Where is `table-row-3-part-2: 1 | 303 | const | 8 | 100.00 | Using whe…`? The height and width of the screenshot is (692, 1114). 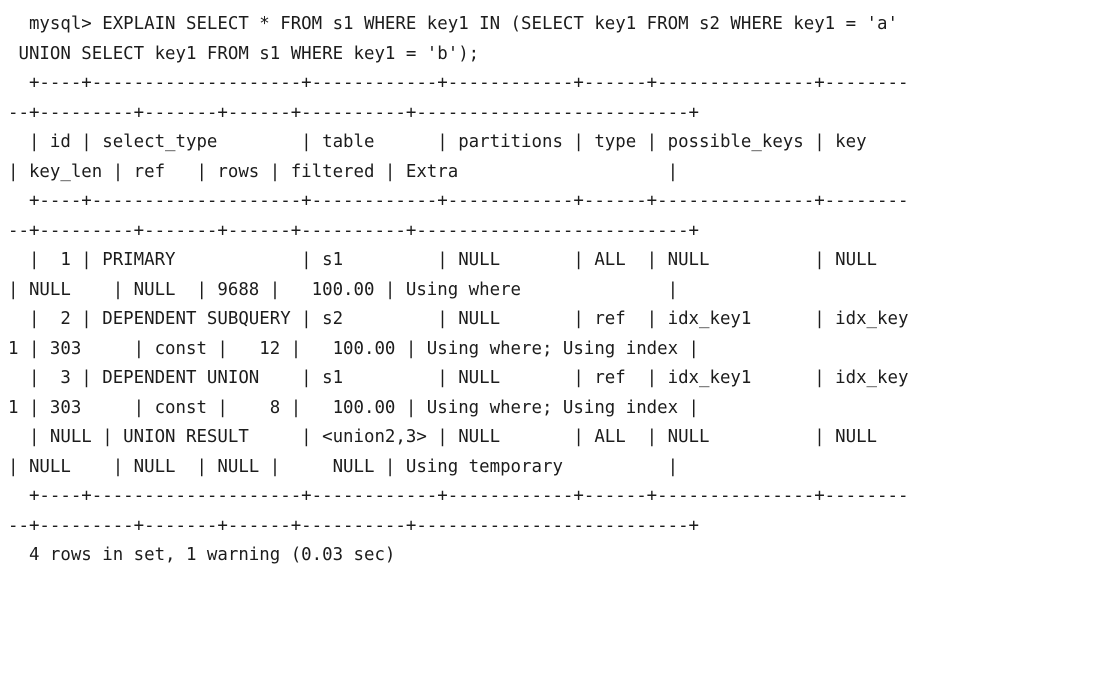 table-row-3-part-2: 1 | 303 | const | 8 | 100.00 | Using whe… is located at coordinates (354, 407).